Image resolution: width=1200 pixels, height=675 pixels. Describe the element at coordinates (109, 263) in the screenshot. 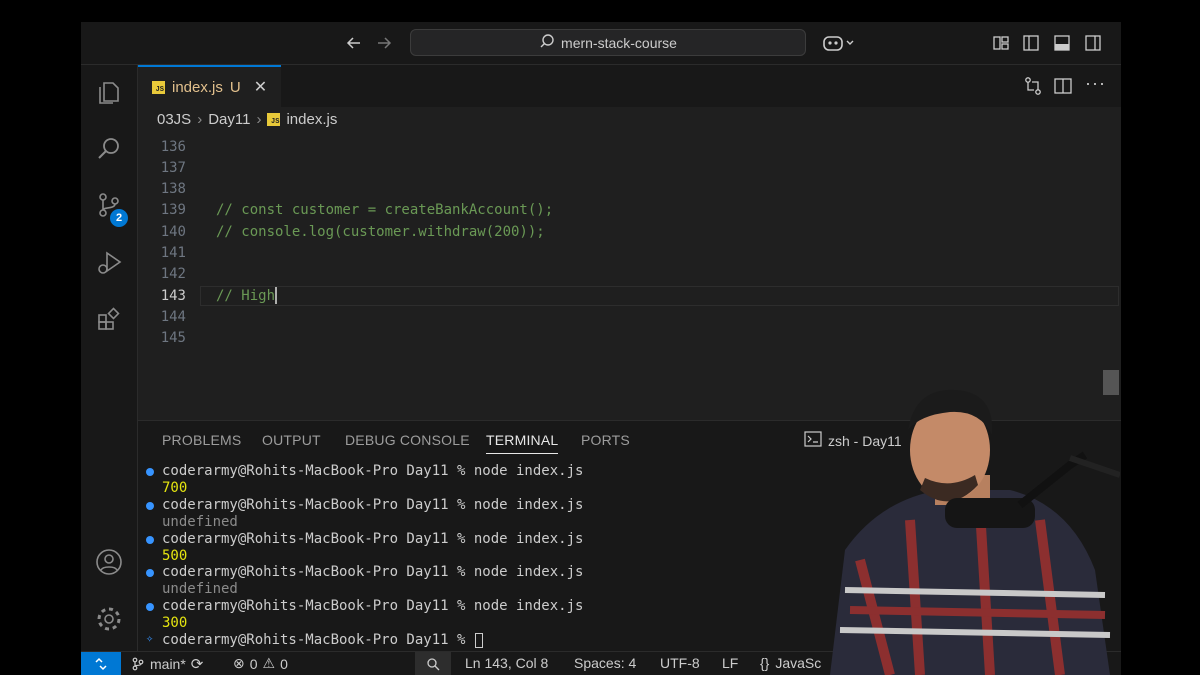

I see `run-debug-icon` at that location.